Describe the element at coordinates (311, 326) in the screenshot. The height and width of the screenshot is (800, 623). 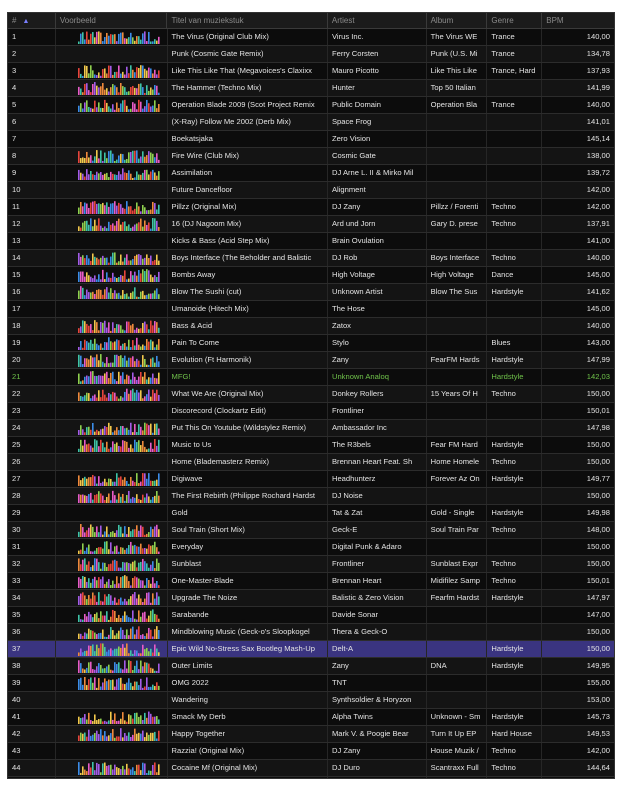
I see `table-row: 18 Bass & Acid Zatox 140,00` at that location.